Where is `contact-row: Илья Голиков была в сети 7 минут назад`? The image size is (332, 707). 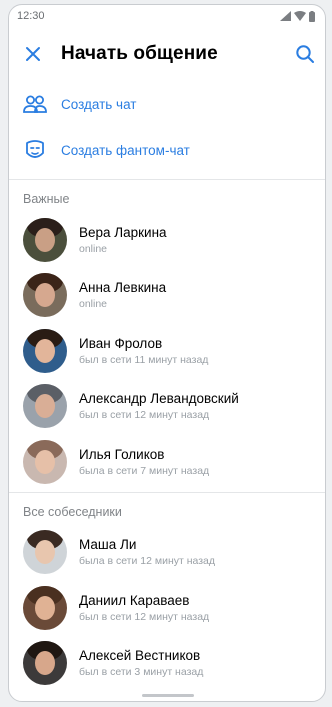
contact-row: Илья Голиков была в сети 7 минут назад is located at coordinates (167, 462).